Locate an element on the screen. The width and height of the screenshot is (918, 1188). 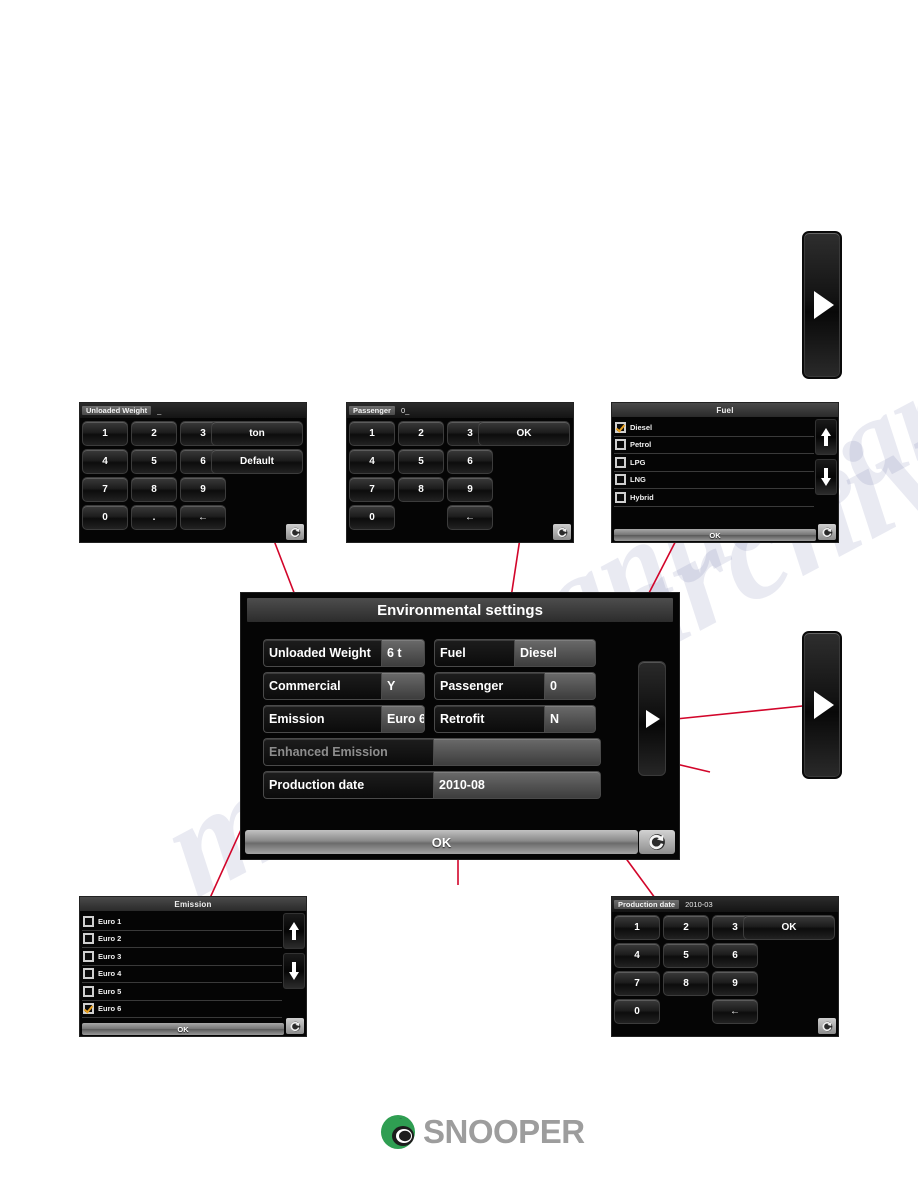
list-item: LPG is located at coordinates (714, 463).